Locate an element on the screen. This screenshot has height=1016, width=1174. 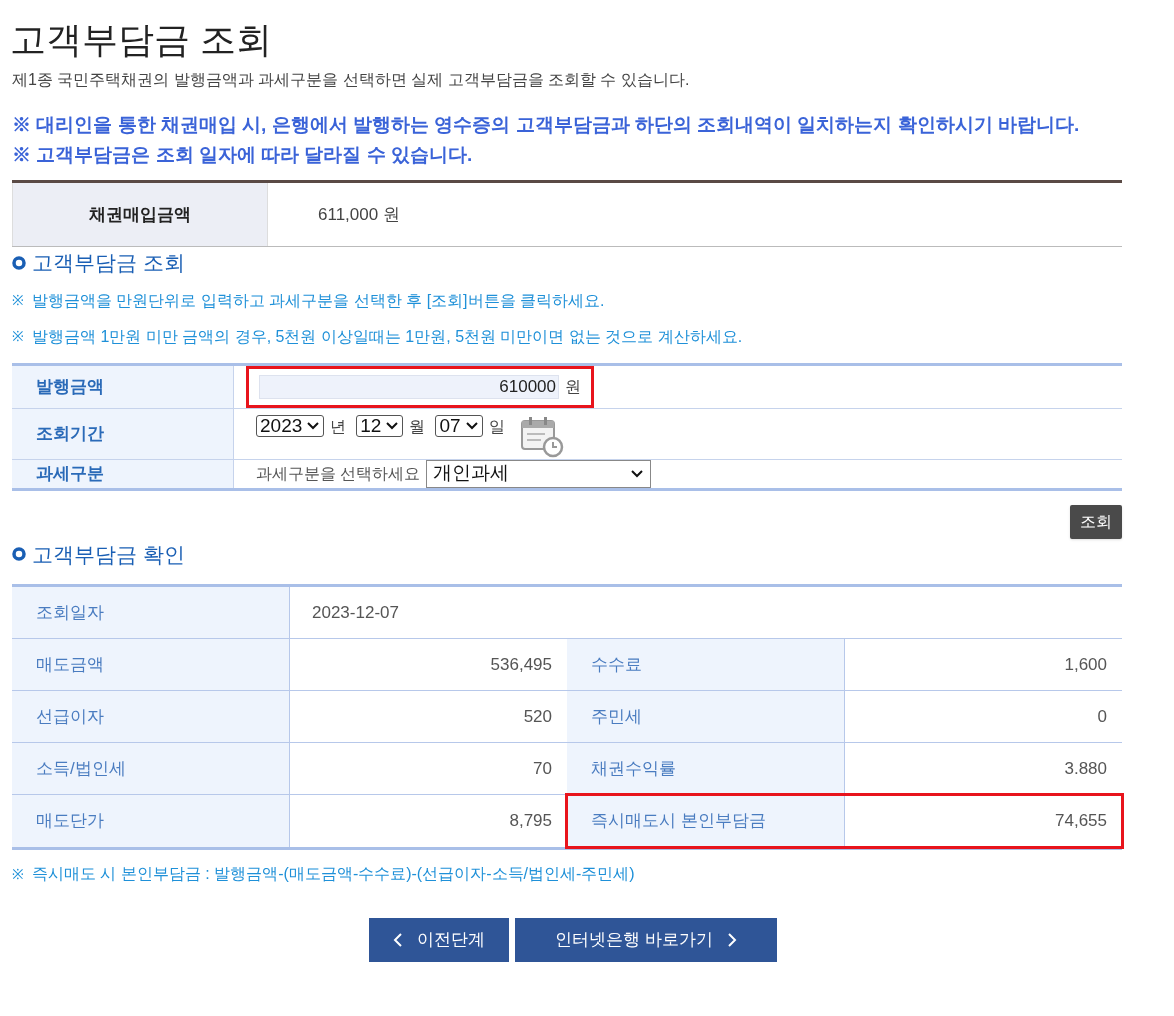
table-label: 즉시매도시 본인부담금 is located at coordinates (706, 821).